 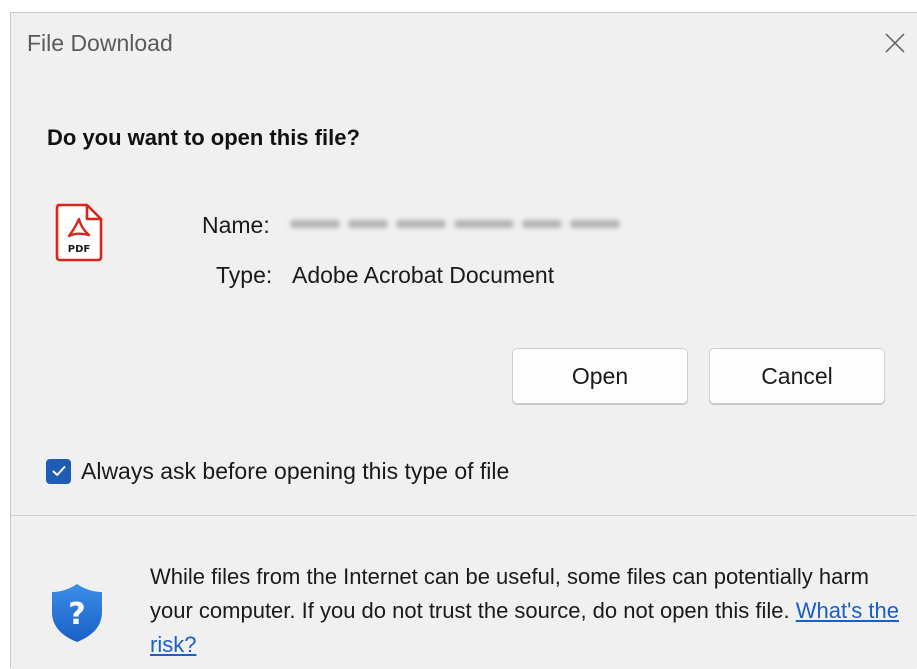 I want to click on shield-question-icon: ?, so click(x=77, y=613).